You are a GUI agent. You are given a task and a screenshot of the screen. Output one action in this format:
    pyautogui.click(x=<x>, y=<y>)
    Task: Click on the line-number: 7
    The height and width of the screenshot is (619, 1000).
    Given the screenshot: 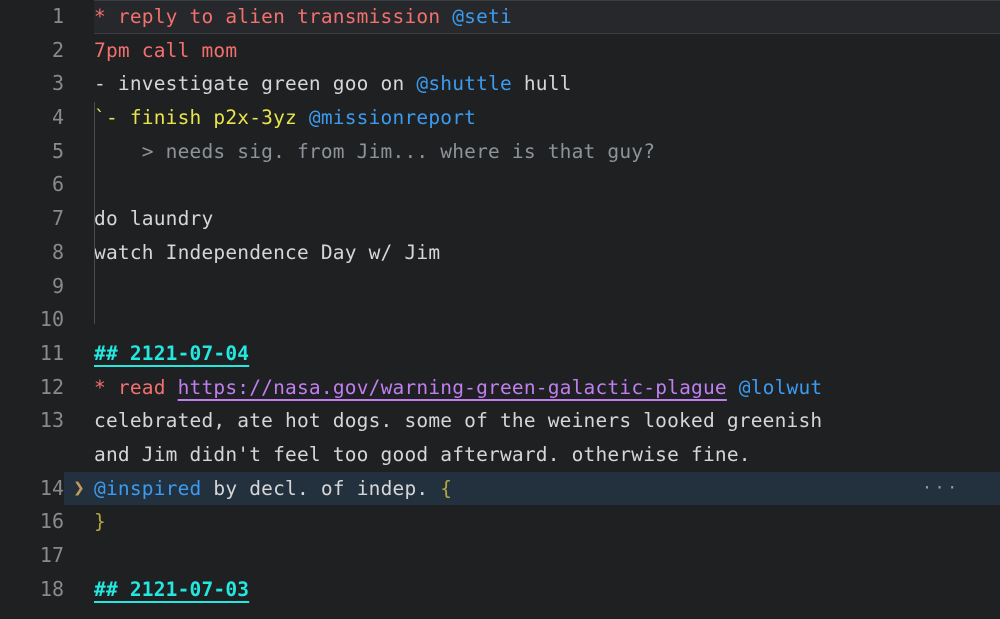 What is the action you would take?
    pyautogui.click(x=57, y=218)
    